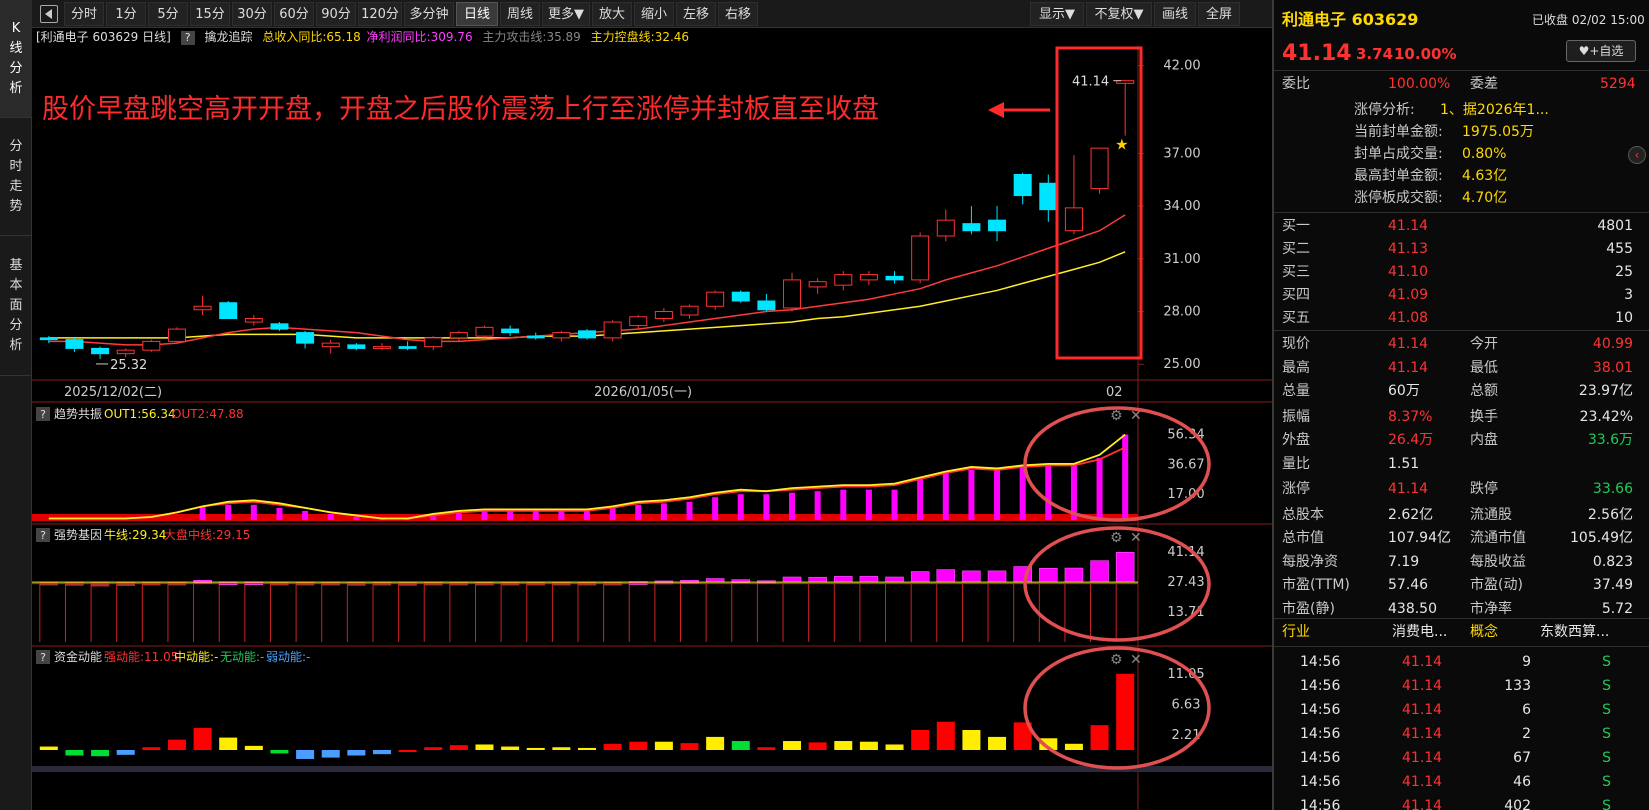  Describe the element at coordinates (1296, 249) in the screenshot. I see `bid-level-label: 买二` at that location.